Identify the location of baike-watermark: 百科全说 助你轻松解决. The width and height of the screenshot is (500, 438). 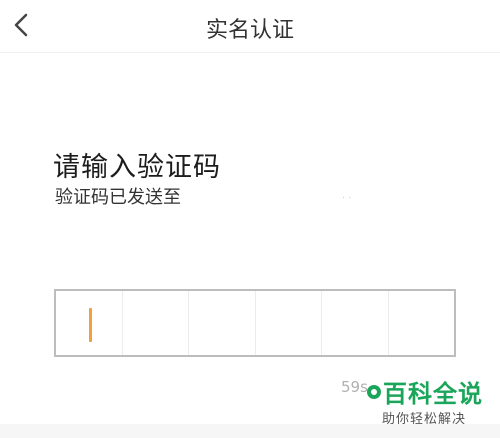
(430, 402).